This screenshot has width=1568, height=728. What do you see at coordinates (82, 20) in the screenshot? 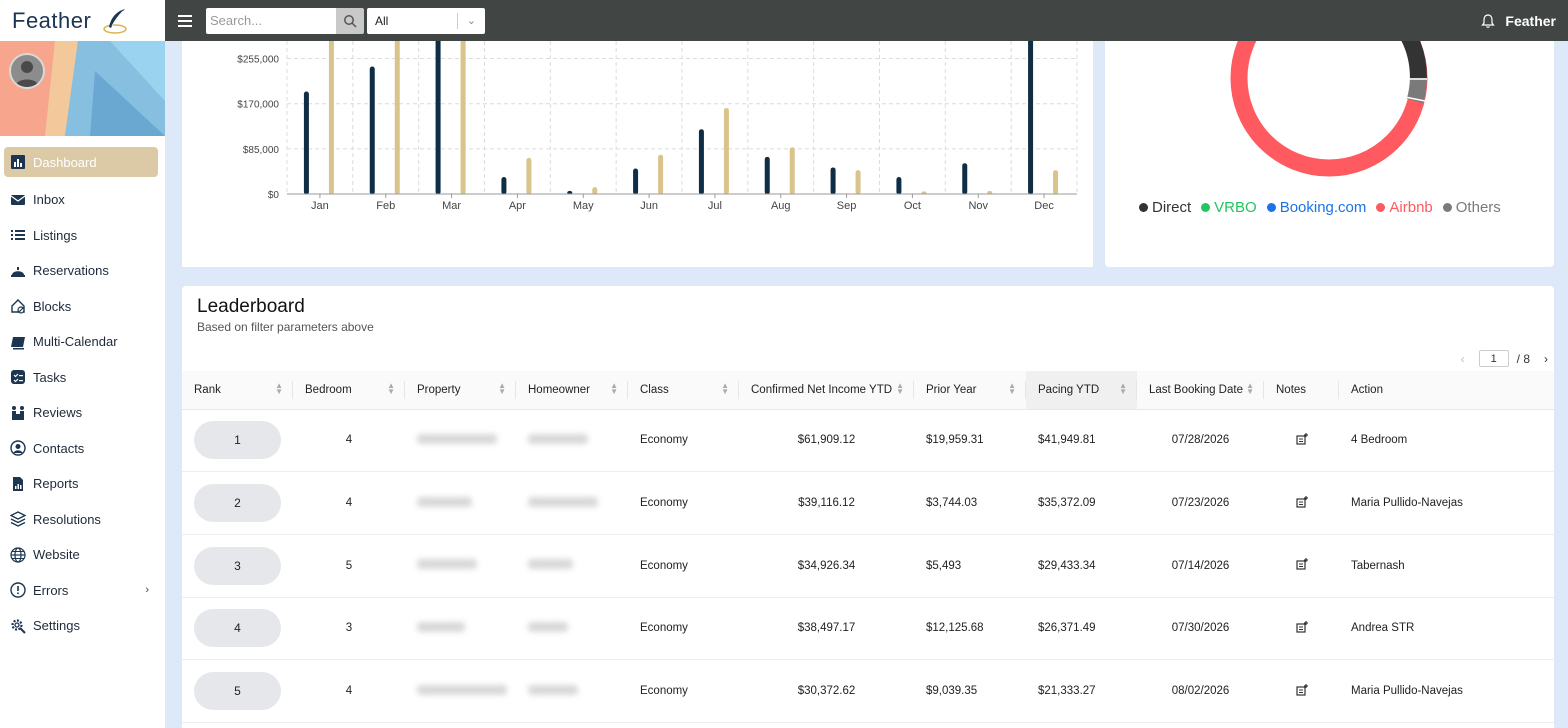
I see `brand: Feather` at bounding box center [82, 20].